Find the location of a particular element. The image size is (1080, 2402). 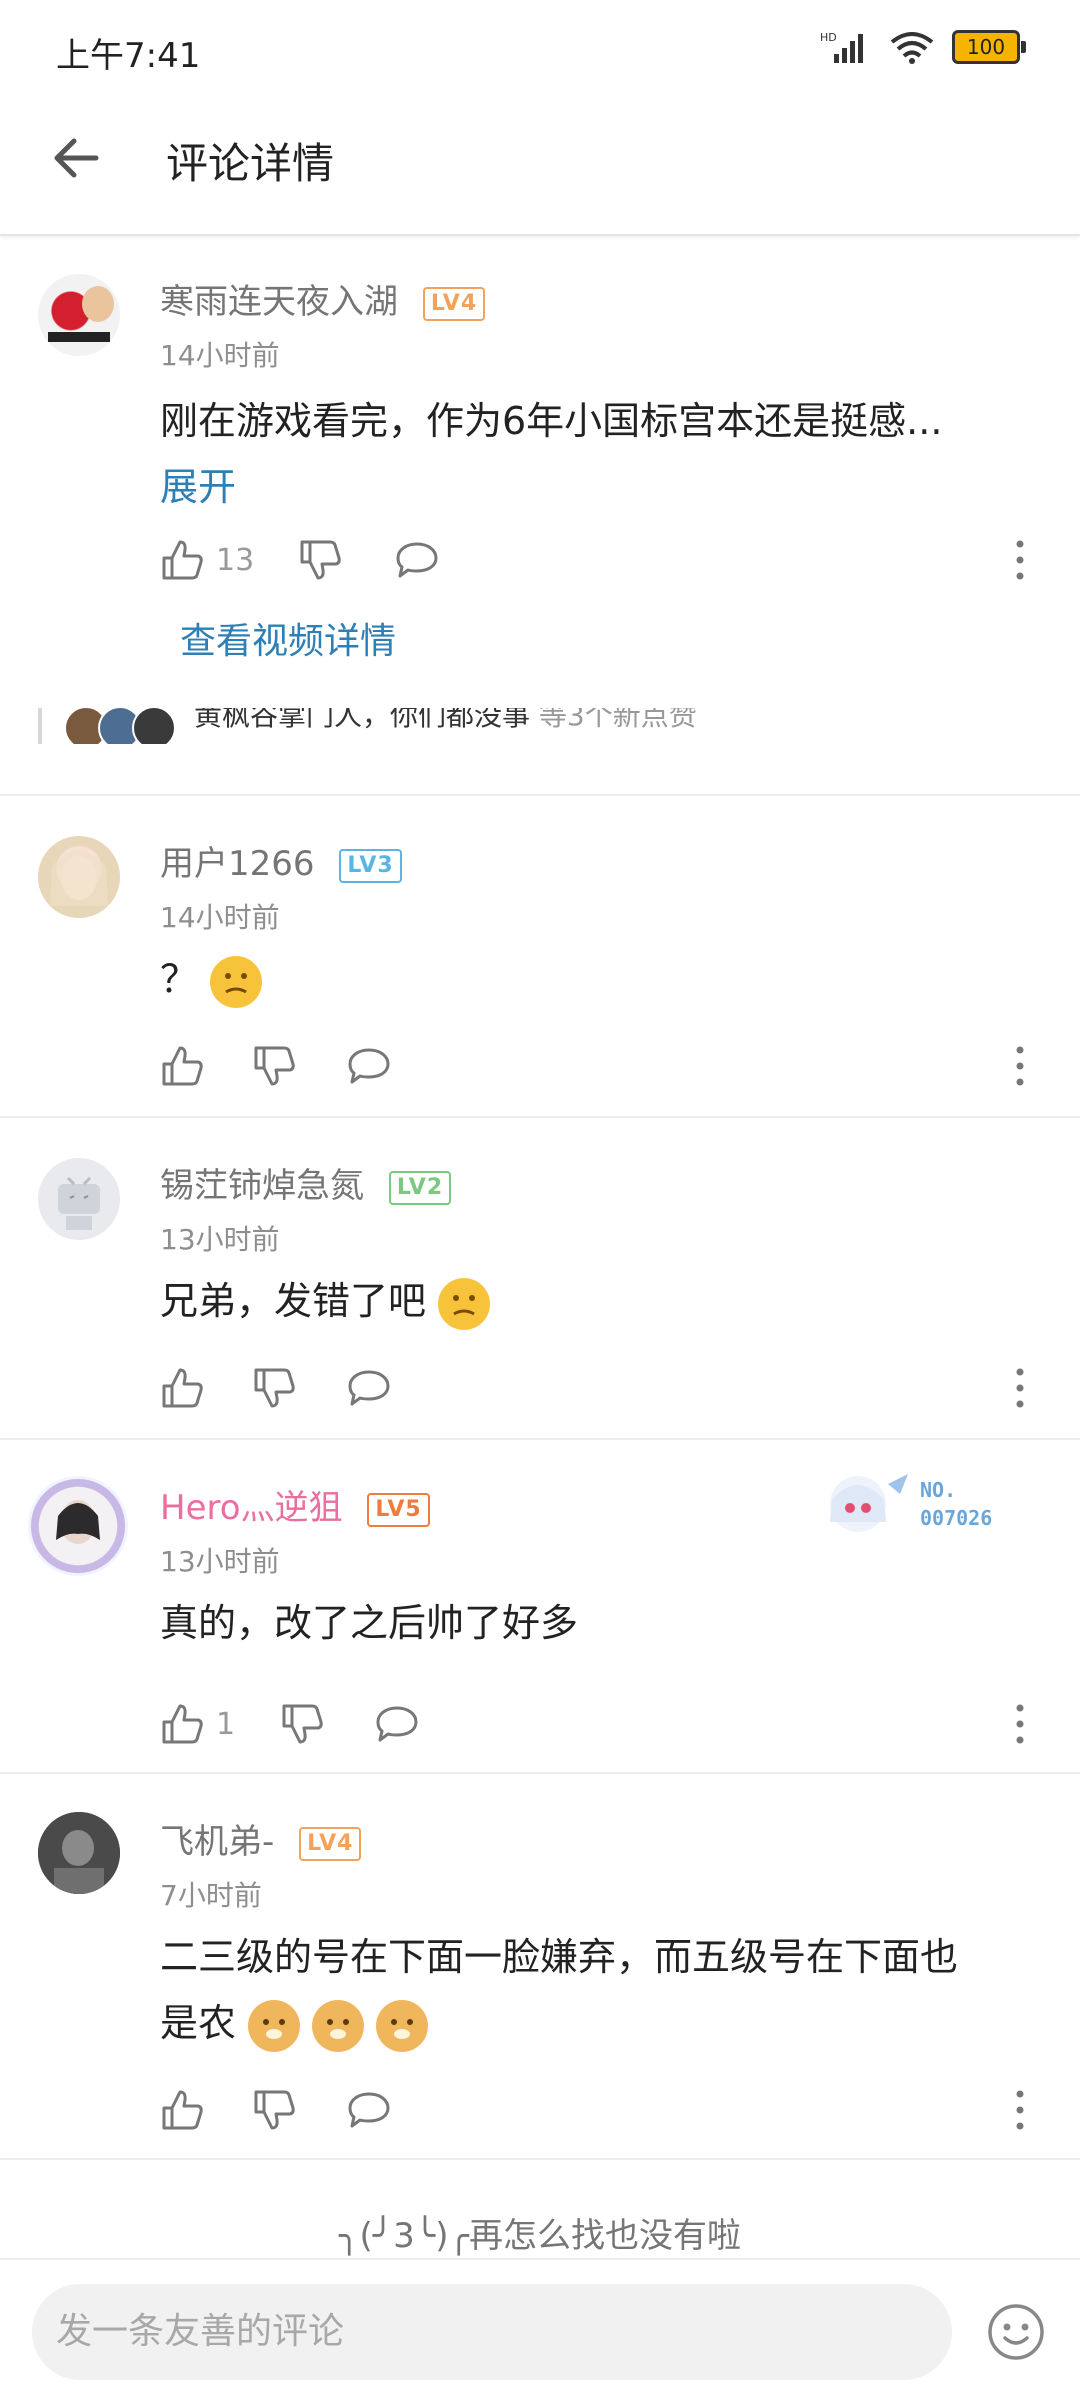

comment-input-bar: 发一条友善的评论 is located at coordinates (540, 2330).